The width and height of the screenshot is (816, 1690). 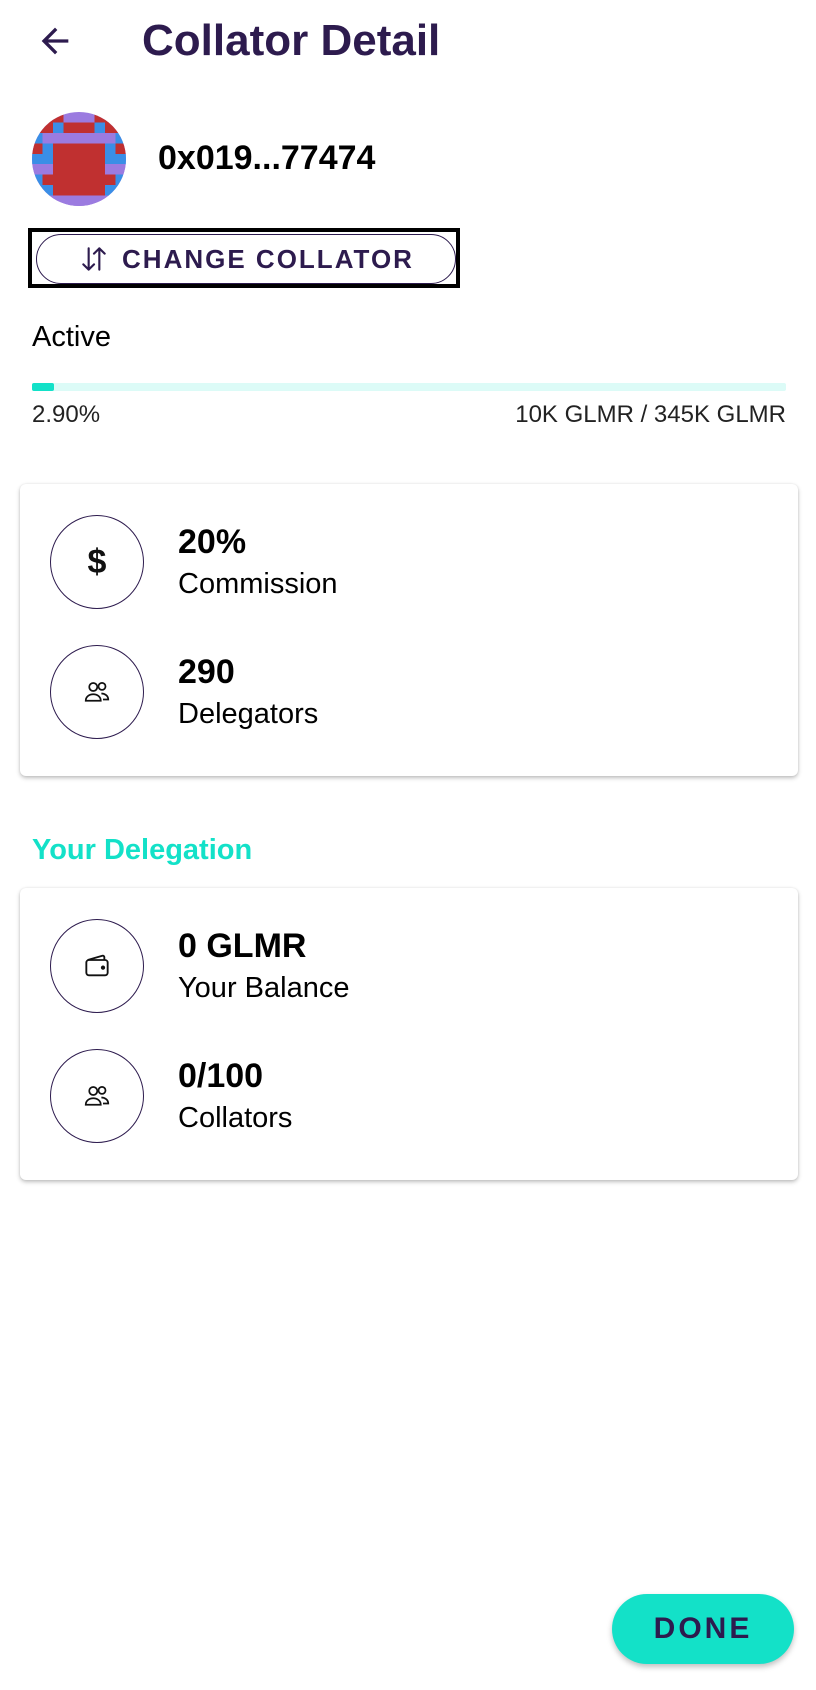 What do you see at coordinates (650, 414) in the screenshot?
I see `stake-amount: 10K GLMR / 345K GLMR` at bounding box center [650, 414].